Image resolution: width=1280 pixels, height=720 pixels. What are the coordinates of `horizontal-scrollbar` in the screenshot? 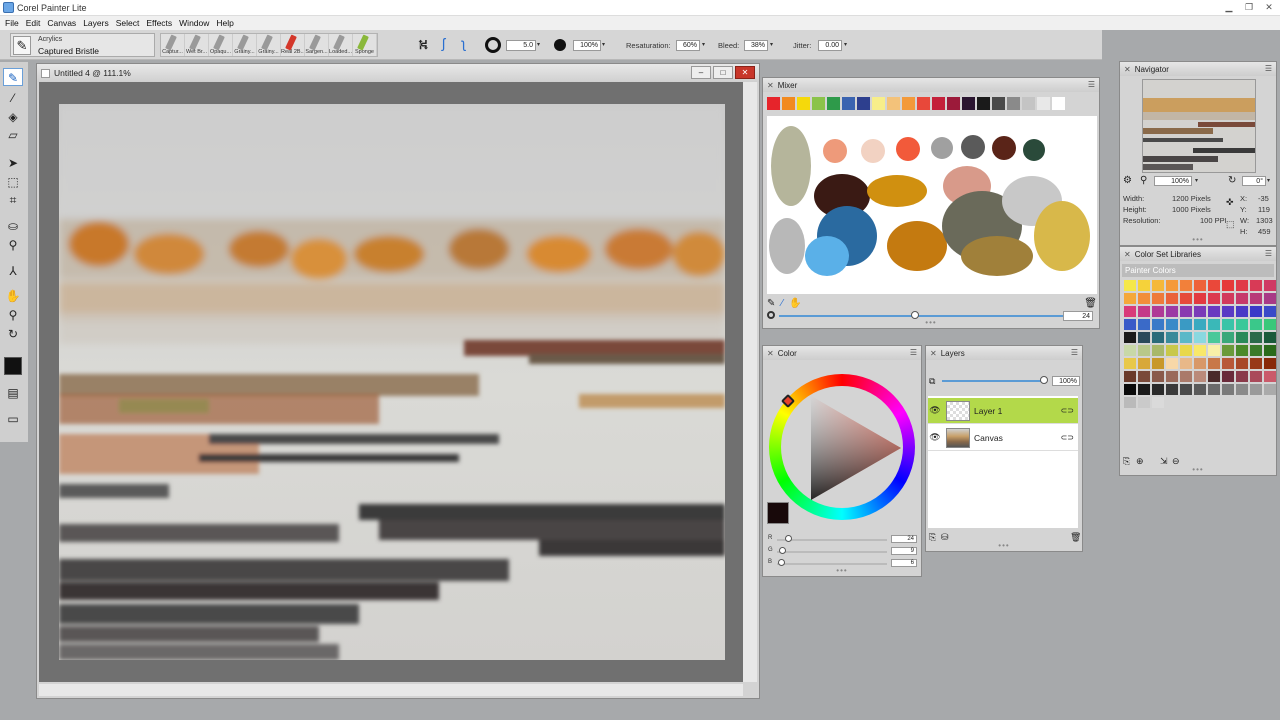 It's located at (391, 690).